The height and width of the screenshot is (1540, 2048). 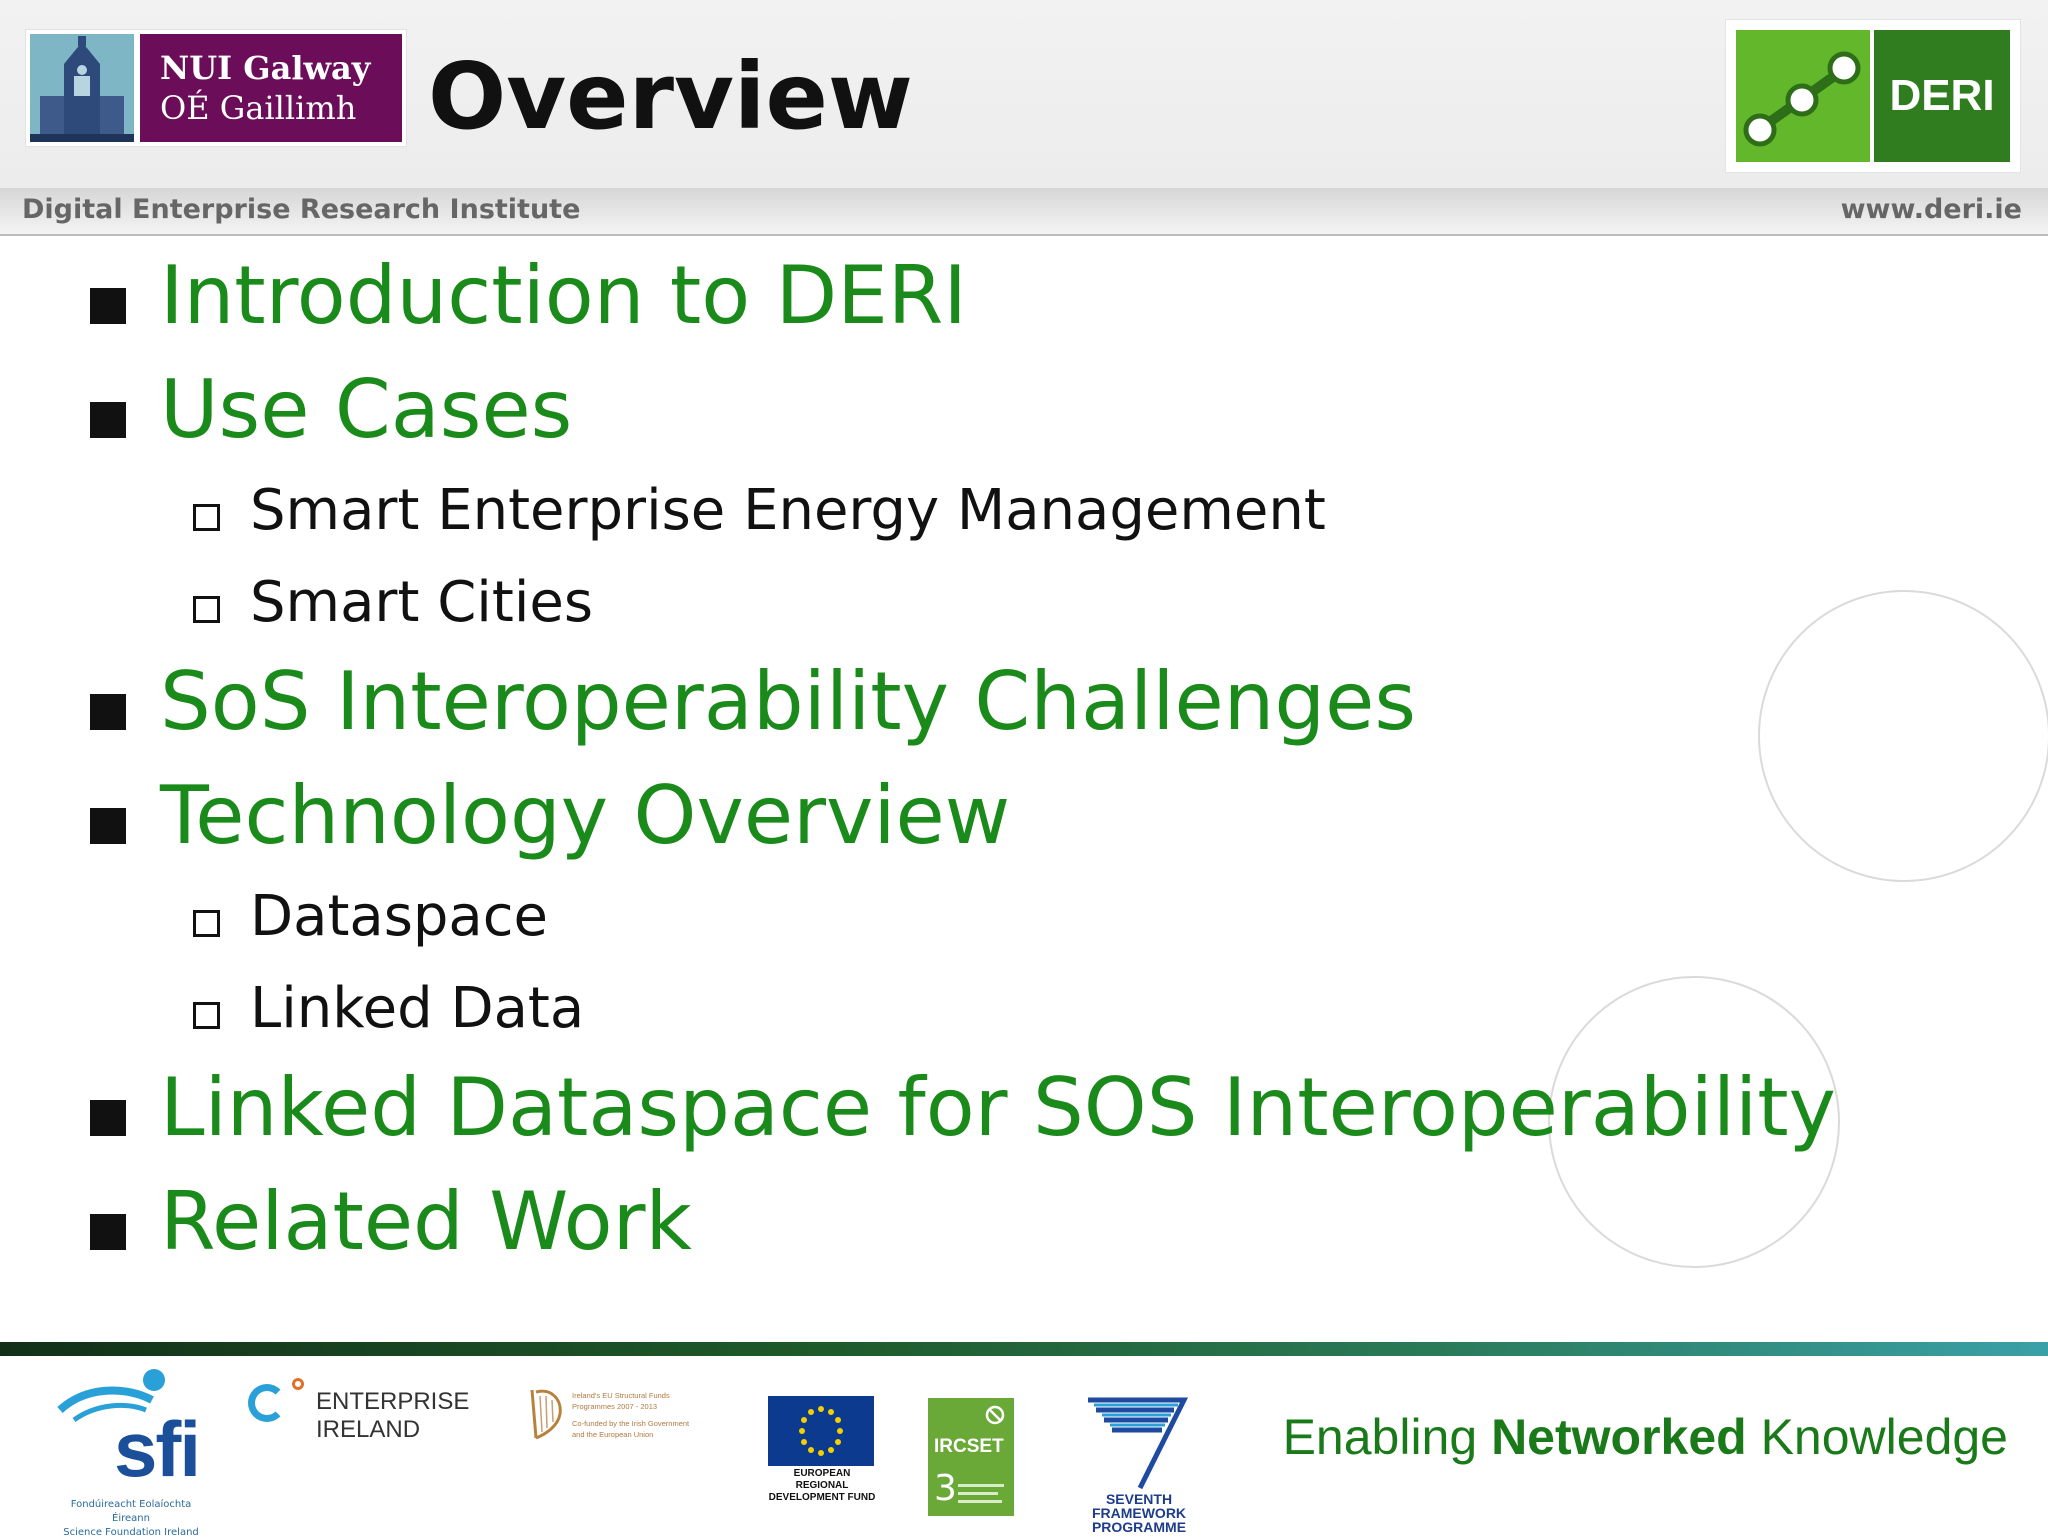 I want to click on deri-logo: DERI, so click(x=1873, y=96).